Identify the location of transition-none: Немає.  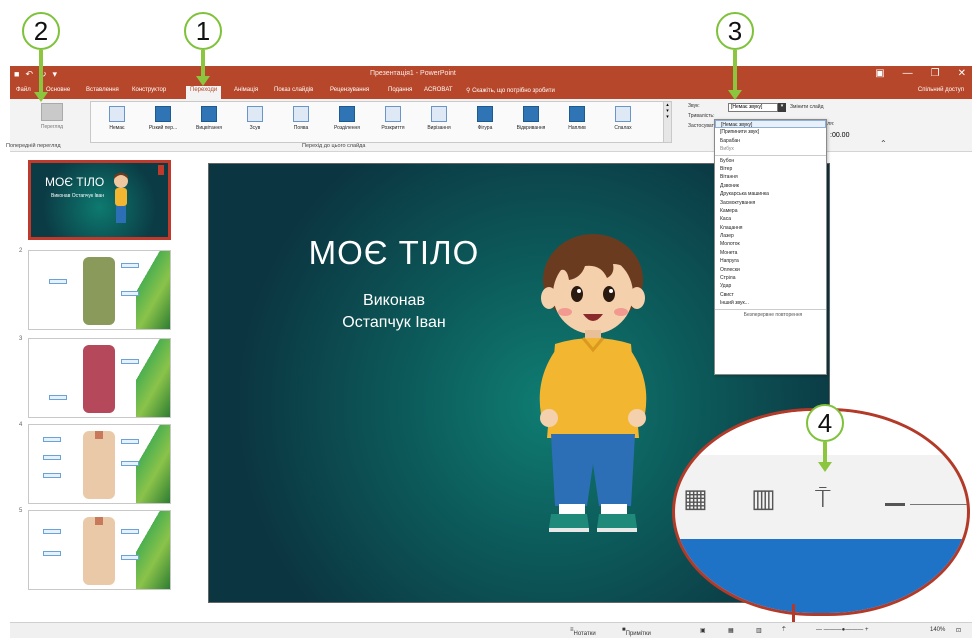
(117, 118).